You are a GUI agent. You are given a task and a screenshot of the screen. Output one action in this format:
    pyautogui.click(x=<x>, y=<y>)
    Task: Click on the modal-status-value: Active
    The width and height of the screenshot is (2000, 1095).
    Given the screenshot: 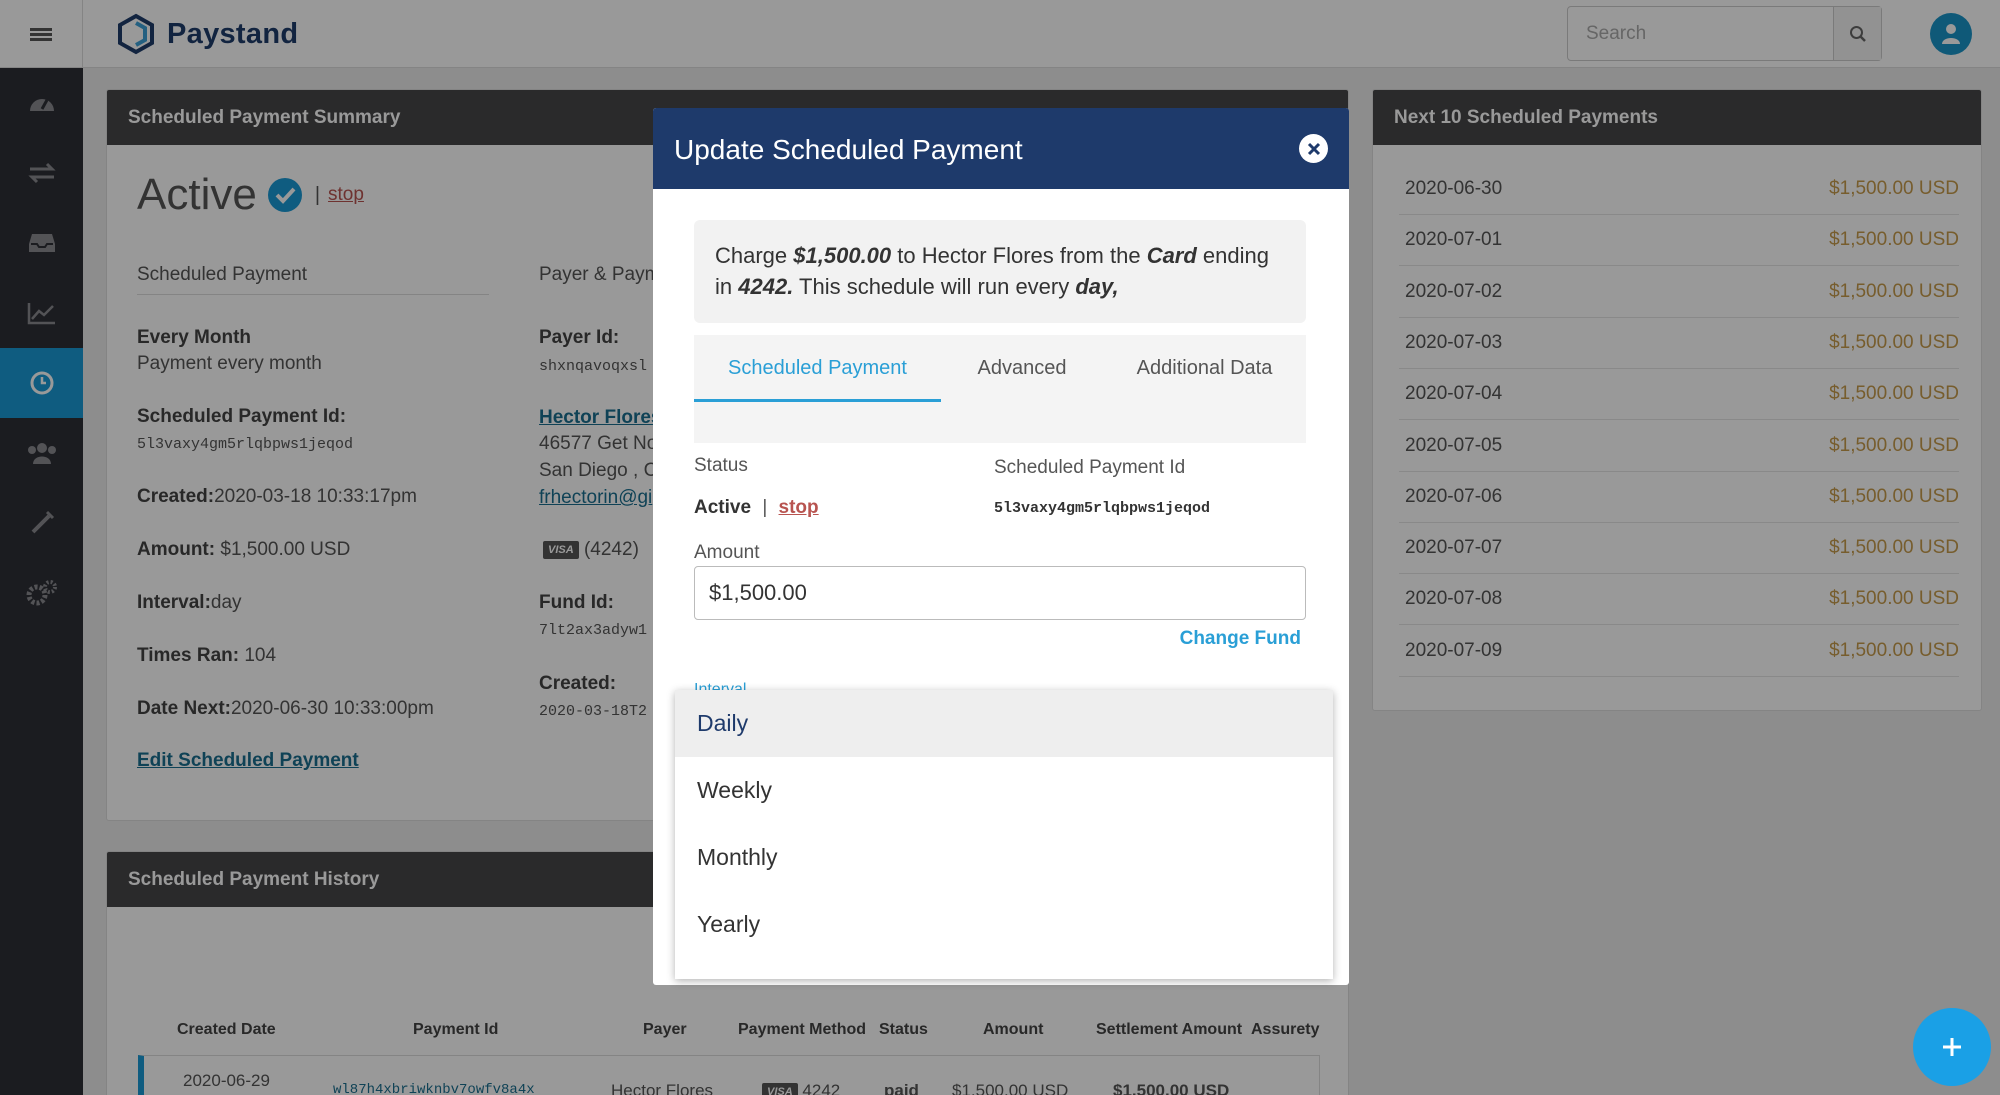 What is the action you would take?
    pyautogui.click(x=723, y=507)
    